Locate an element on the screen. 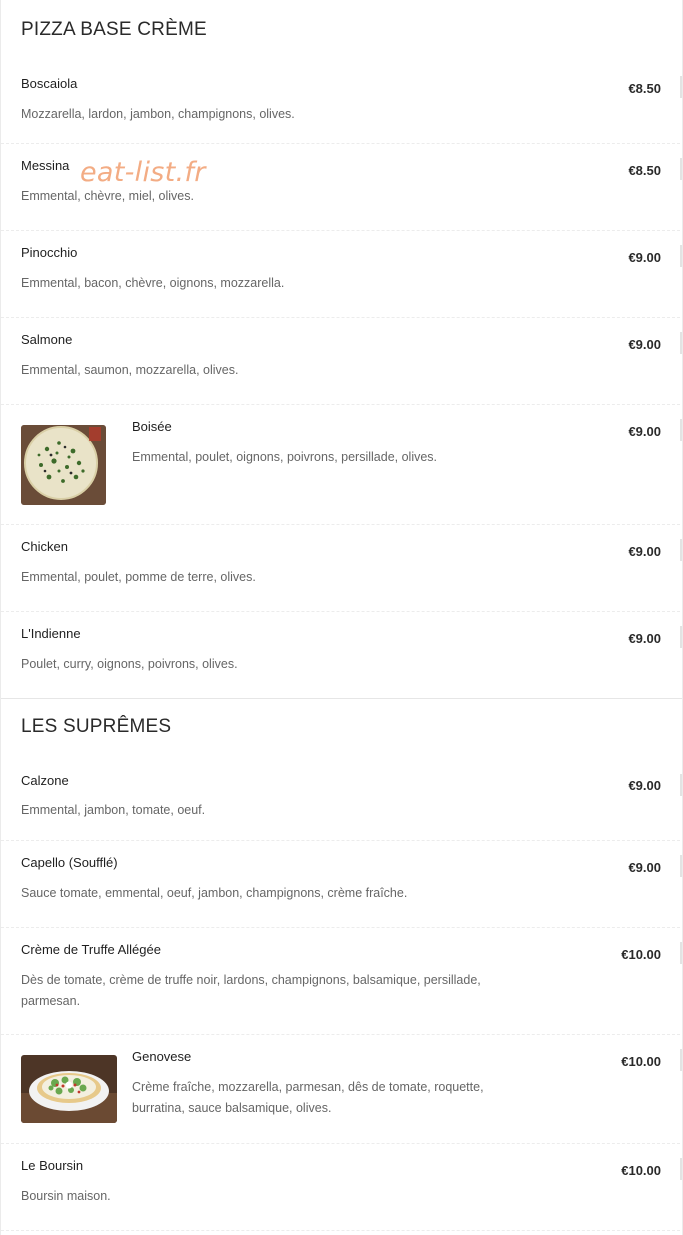  item-name: Chicken is located at coordinates (44, 546).